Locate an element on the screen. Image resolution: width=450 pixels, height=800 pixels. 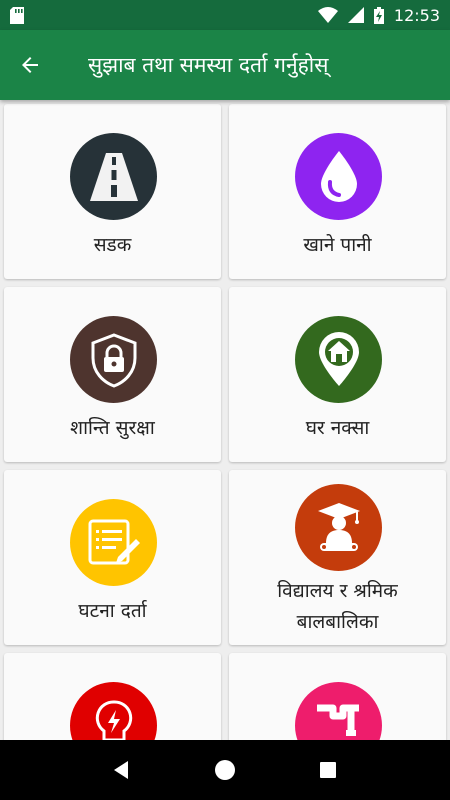
home-circle-icon is located at coordinates (224, 770).